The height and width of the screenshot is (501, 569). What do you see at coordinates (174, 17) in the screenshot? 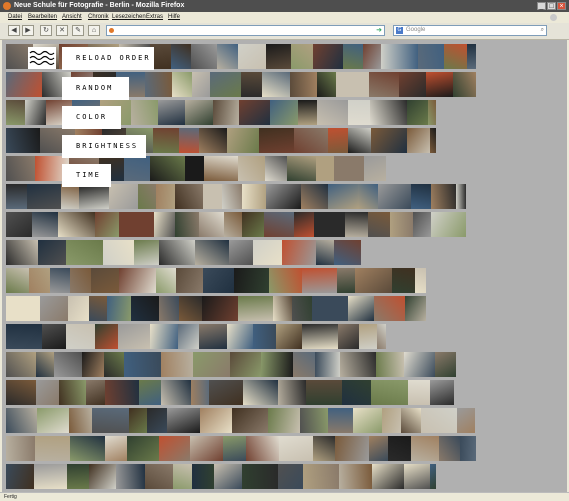
I see `menu-hilfe: Hilfe` at bounding box center [174, 17].